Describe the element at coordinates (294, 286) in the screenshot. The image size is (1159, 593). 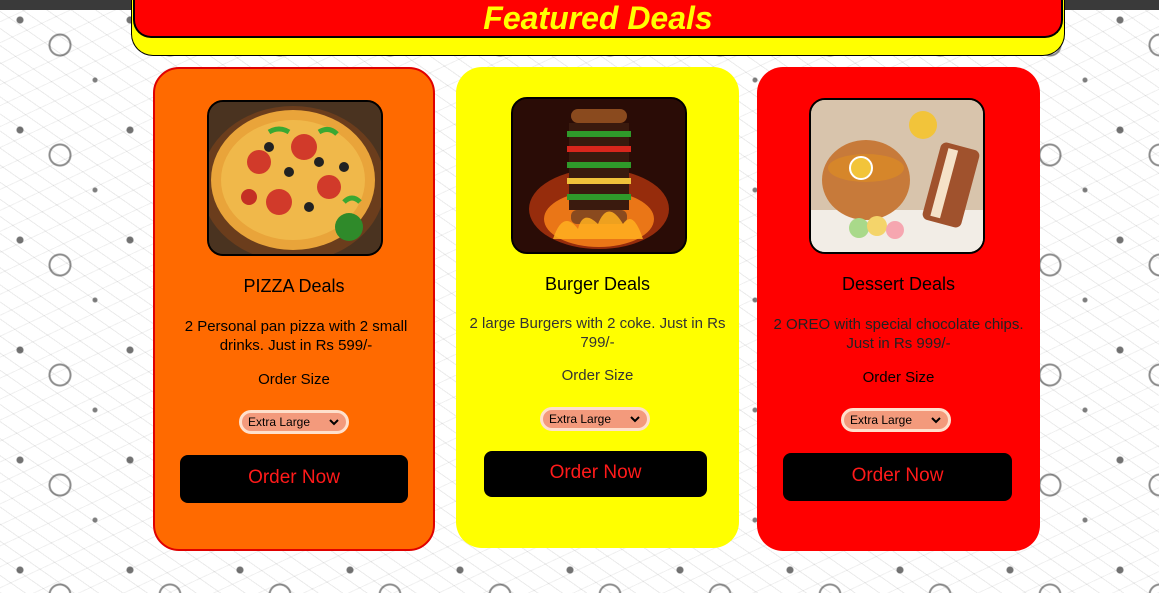
I see `card-title: PIZZA Deals` at that location.